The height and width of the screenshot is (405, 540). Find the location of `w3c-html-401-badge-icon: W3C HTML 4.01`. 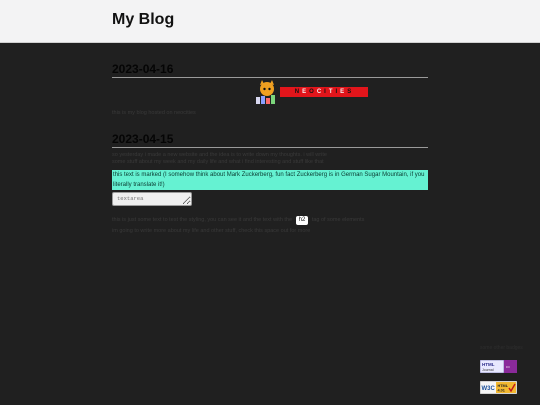

w3c-html-401-badge-icon: W3C HTML 4.01 is located at coordinates (498, 387).